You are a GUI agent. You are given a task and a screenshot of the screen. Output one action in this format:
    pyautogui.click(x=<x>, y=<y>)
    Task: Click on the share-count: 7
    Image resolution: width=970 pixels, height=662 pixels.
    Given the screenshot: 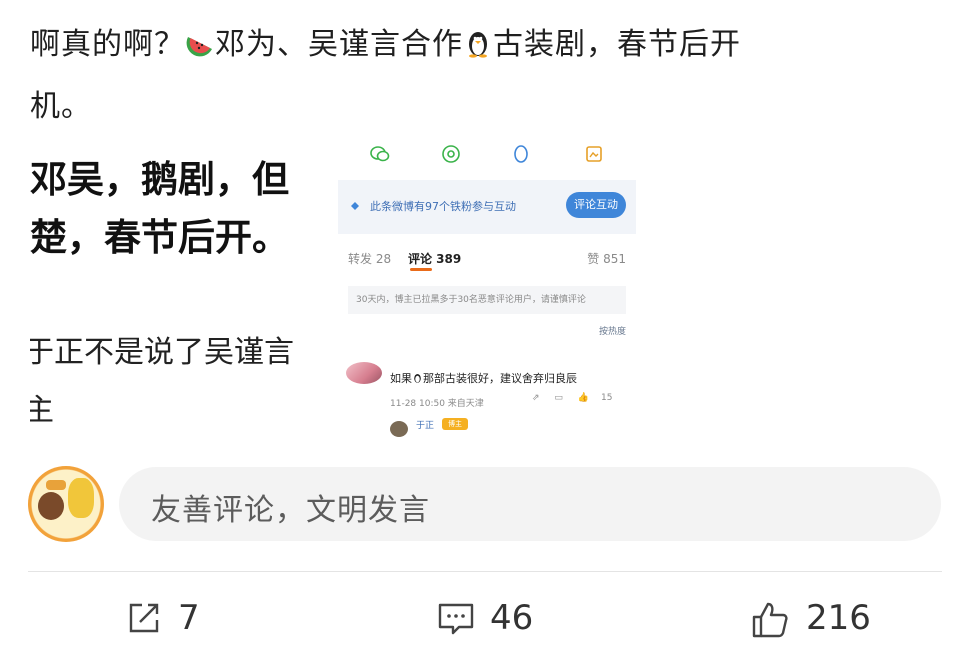 What is the action you would take?
    pyautogui.click(x=189, y=618)
    